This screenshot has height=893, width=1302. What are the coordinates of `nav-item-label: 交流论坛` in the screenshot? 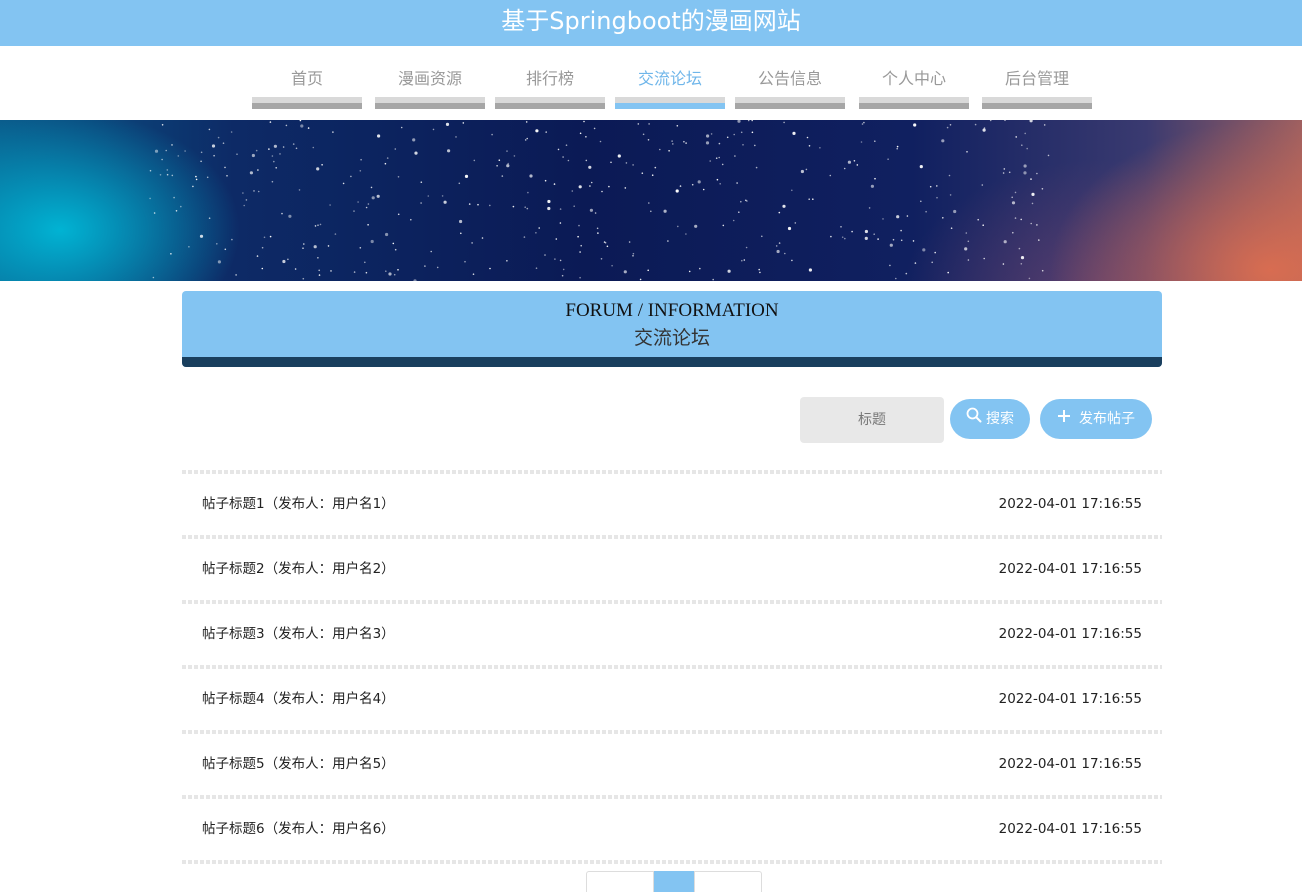 It's located at (669, 78).